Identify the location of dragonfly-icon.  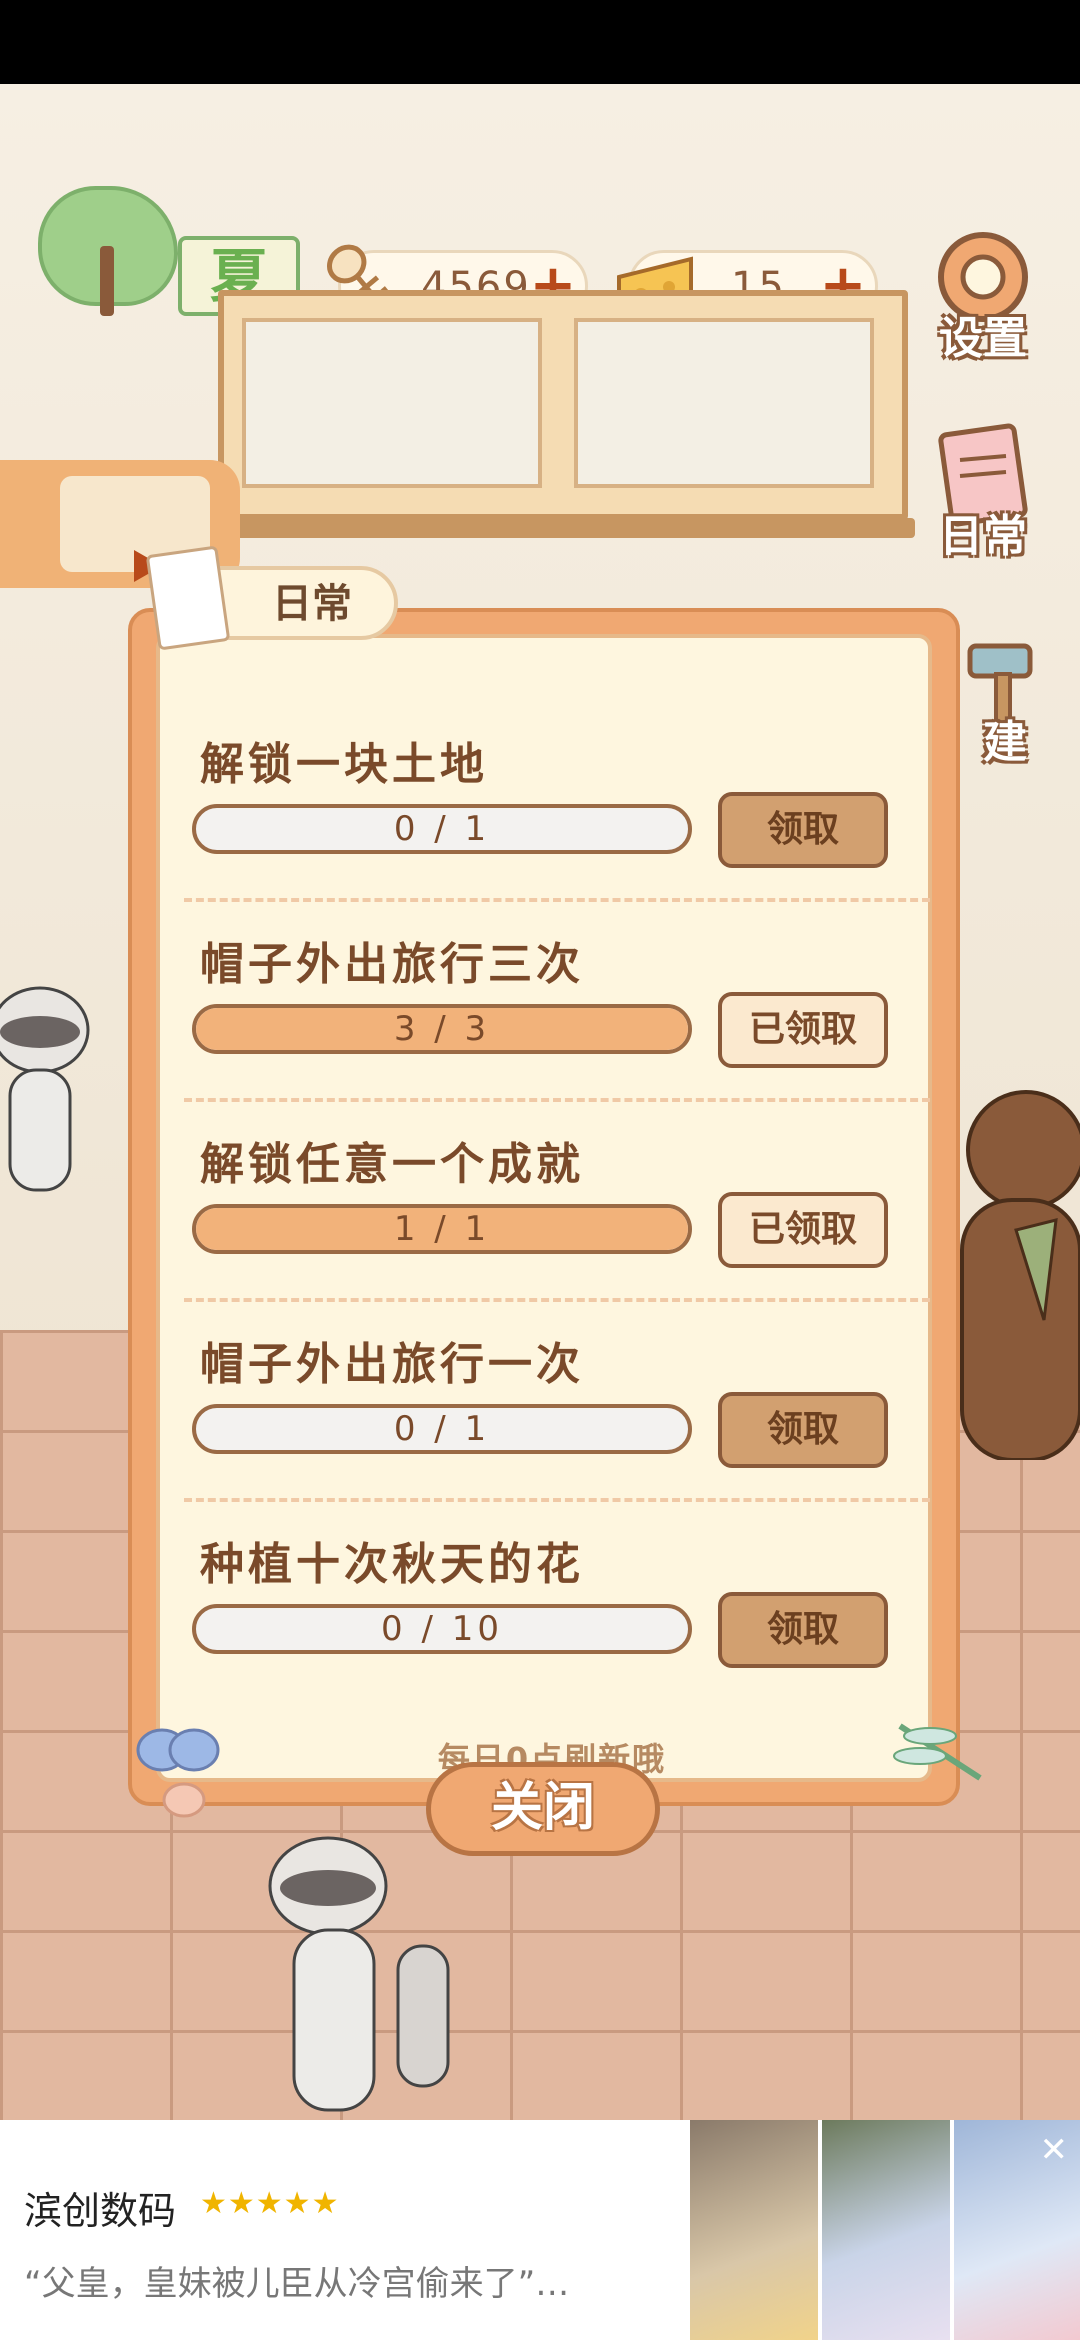
(937, 1752).